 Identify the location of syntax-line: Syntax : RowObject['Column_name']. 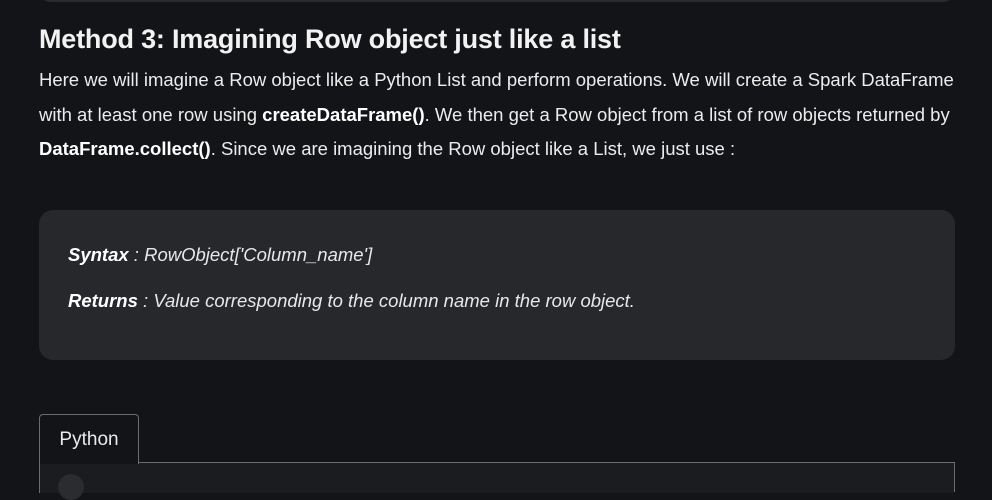
(220, 255).